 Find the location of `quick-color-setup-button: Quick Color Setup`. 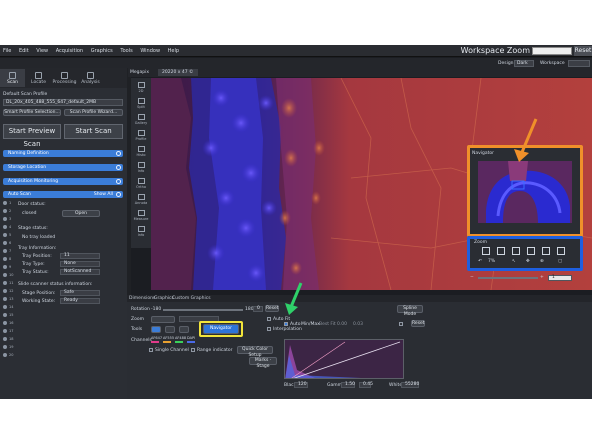

quick-color-setup-button: Quick Color Setup is located at coordinates (255, 352).